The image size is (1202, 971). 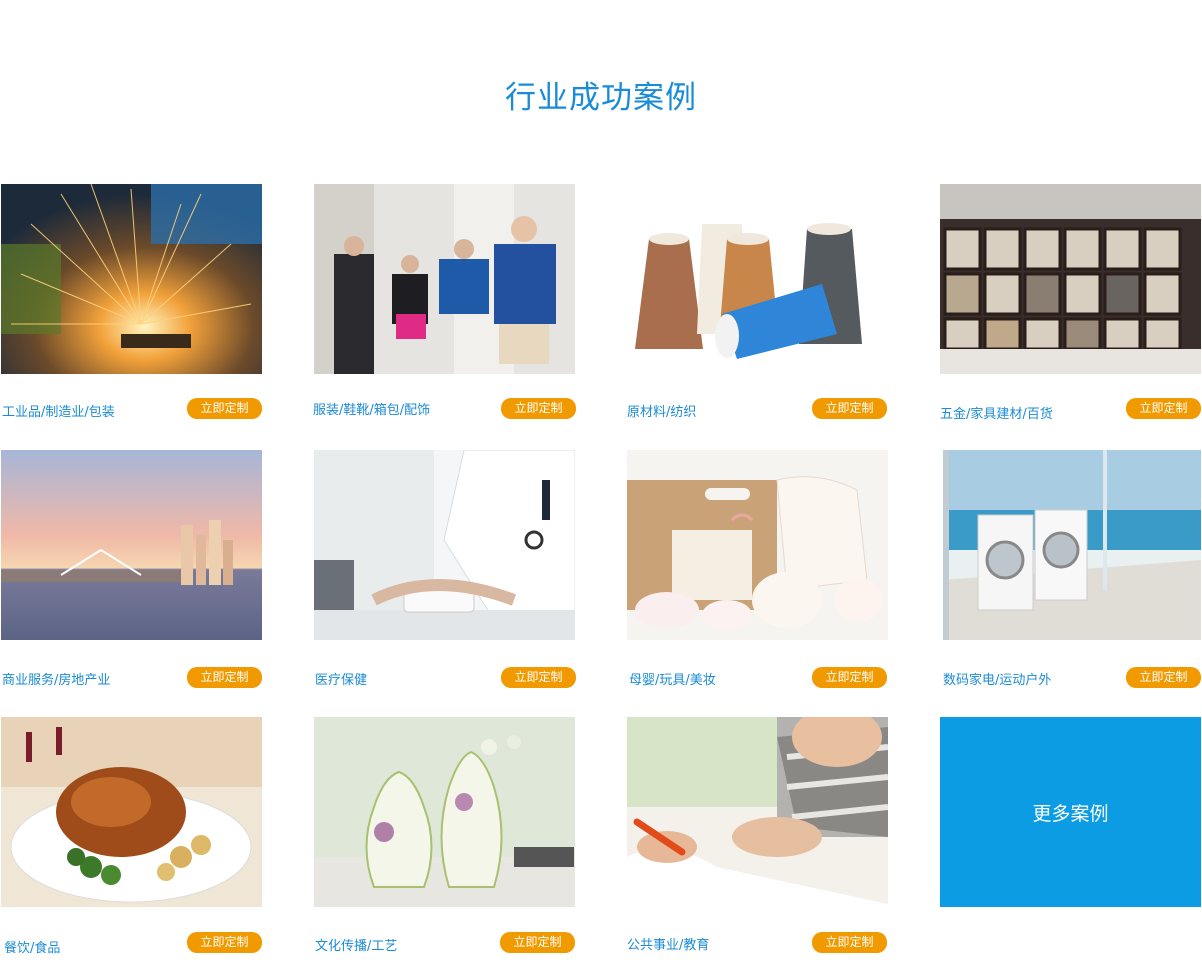 I want to click on doctor-blood-pressure-image, so click(x=444, y=545).